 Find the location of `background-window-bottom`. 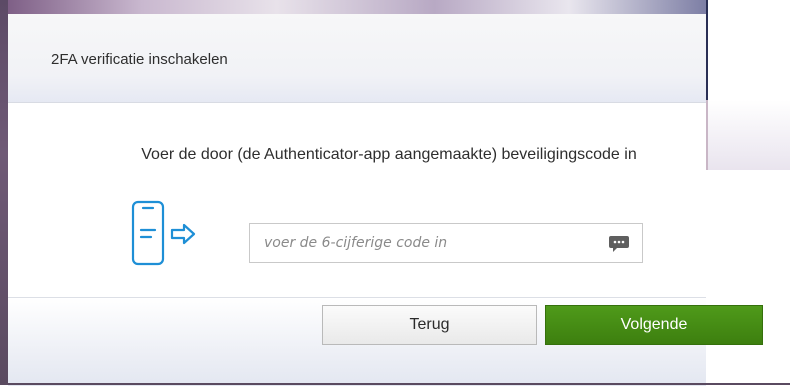

background-window-bottom is located at coordinates (748, 135).